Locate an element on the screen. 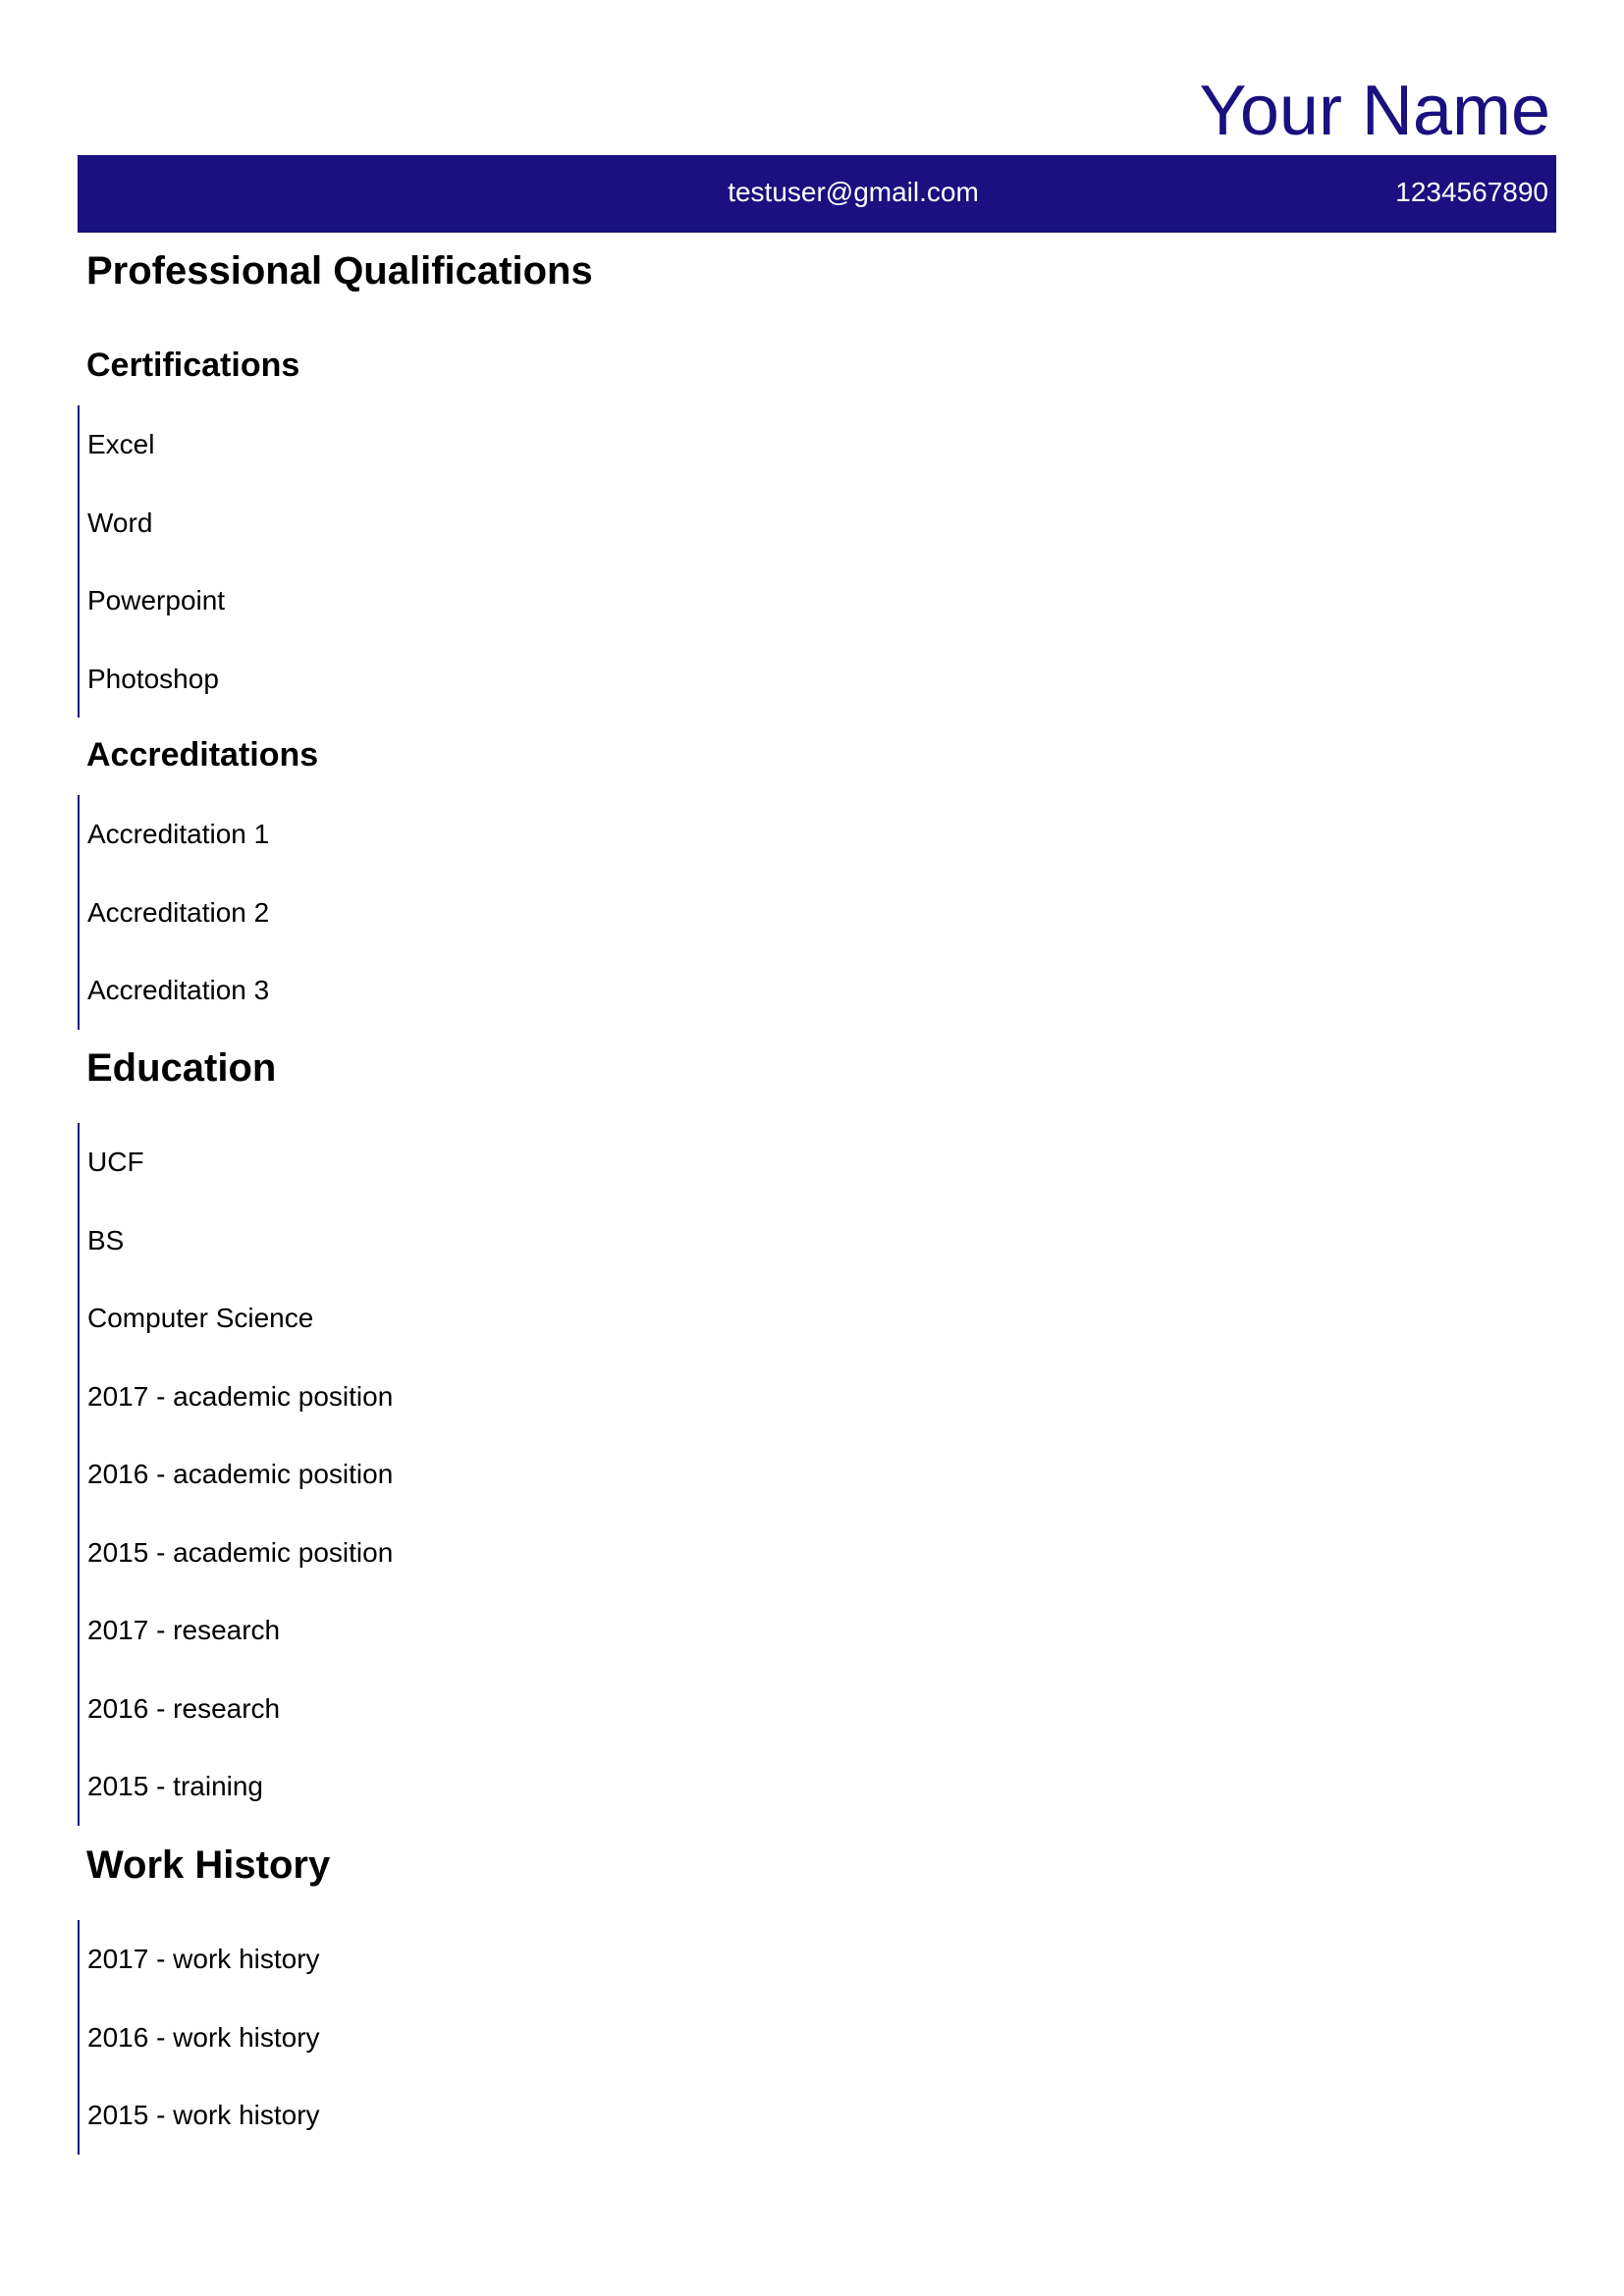 The height and width of the screenshot is (2296, 1624). list-item: 2017 - academic position is located at coordinates (240, 1396).